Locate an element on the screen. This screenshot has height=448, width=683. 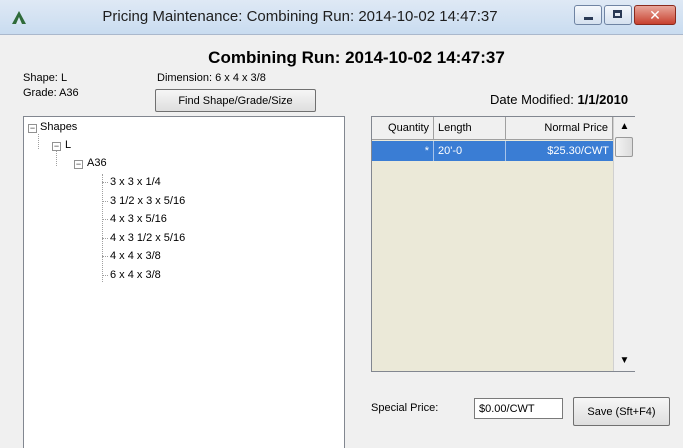
cell-normal-price: $25.30/CWT is located at coordinates (559, 151).